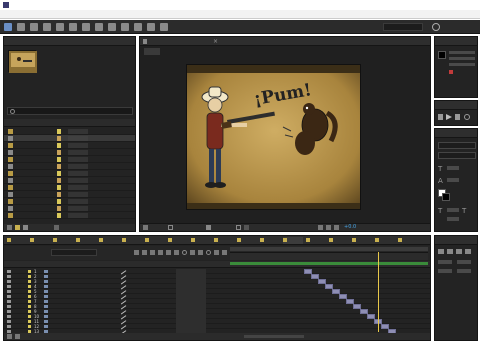 This screenshot has width=480, height=345. Describe the element at coordinates (453, 168) in the screenshot. I see `font-size-value` at that location.